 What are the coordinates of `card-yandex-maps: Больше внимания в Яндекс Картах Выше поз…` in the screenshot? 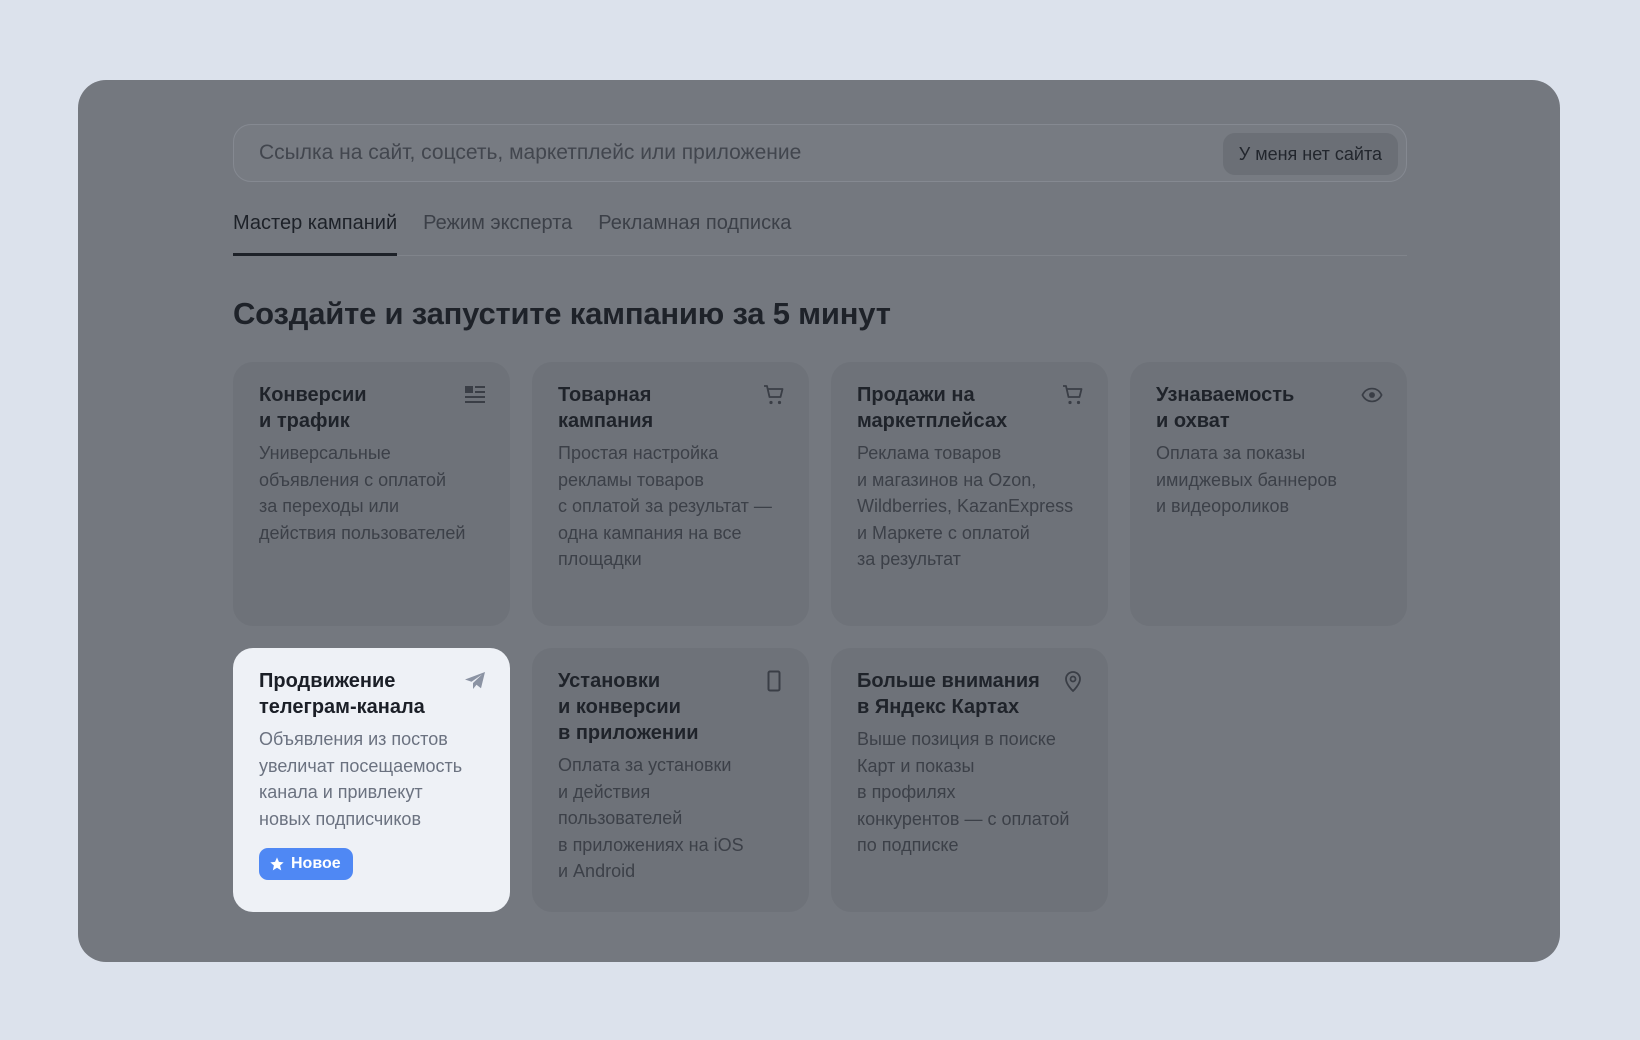 It's located at (969, 780).